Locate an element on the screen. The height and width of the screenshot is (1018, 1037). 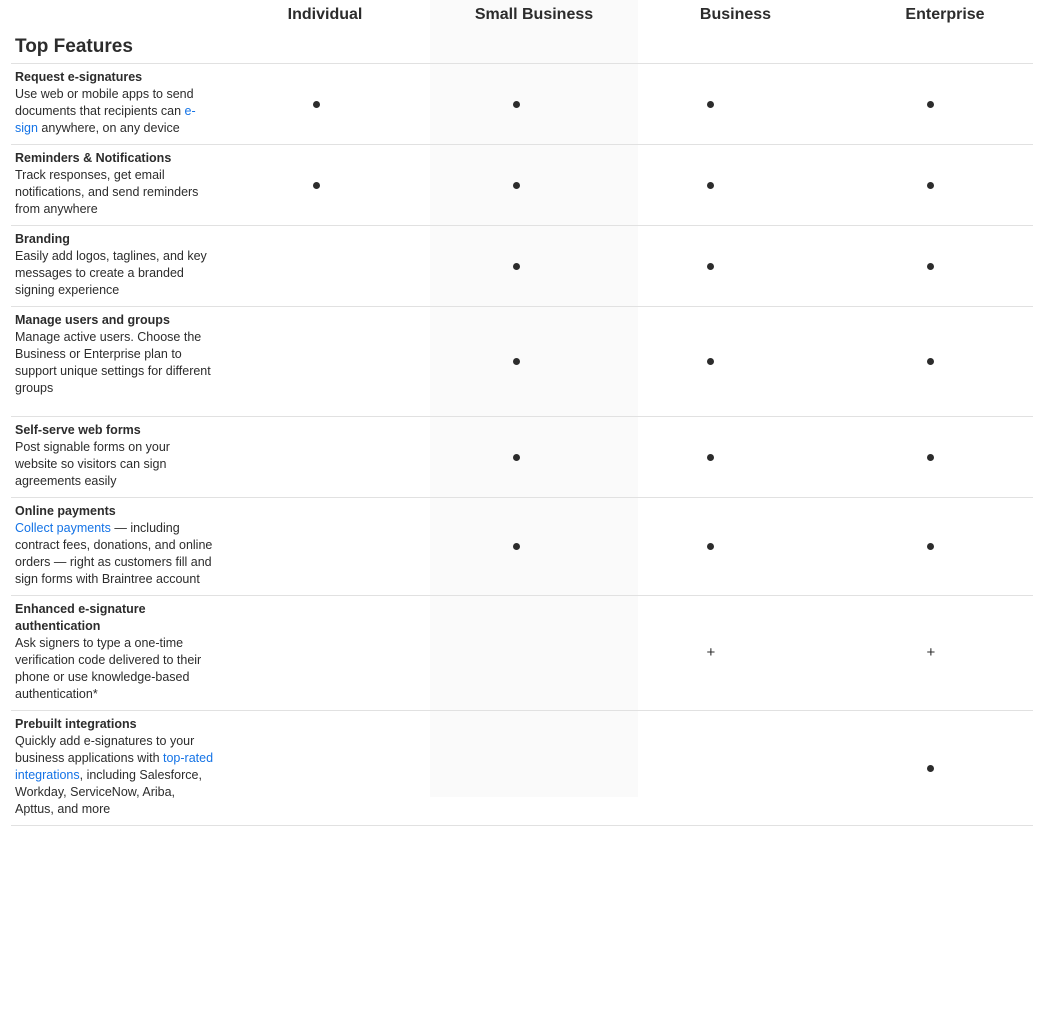
plan-header-small-business: Small Business is located at coordinates (534, 14).